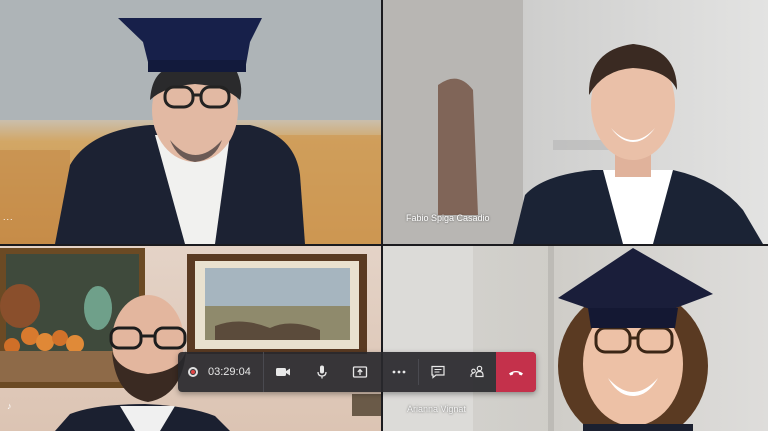 The image size is (768, 431). What do you see at coordinates (436, 409) in the screenshot?
I see `participant-name-label: Arianna Vignat` at bounding box center [436, 409].